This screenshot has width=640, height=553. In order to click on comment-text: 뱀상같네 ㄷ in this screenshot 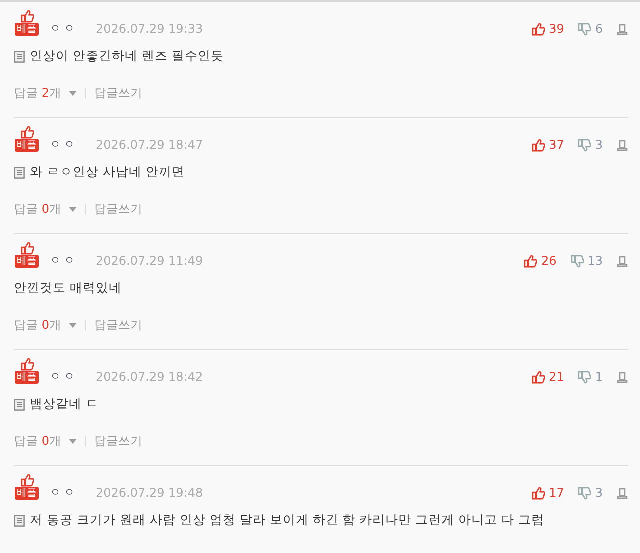, I will do `click(64, 404)`.